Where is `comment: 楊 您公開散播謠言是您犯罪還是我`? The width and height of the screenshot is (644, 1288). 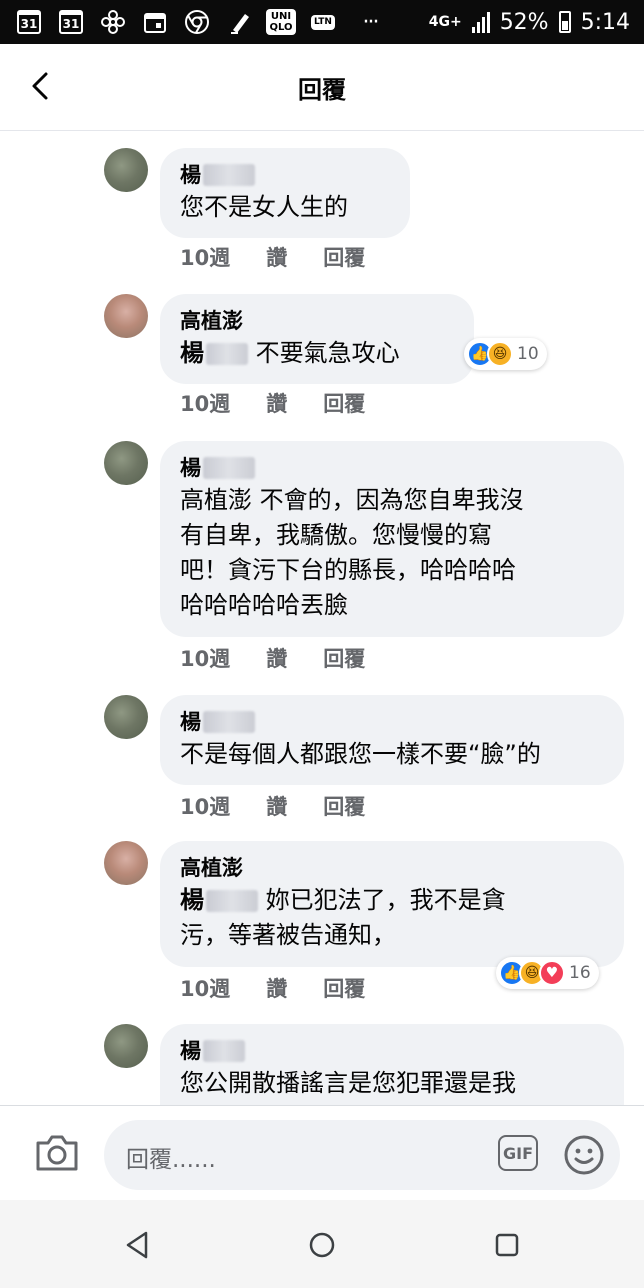 comment: 楊 您公開散播謠言是您犯罪還是我 is located at coordinates (374, 1064).